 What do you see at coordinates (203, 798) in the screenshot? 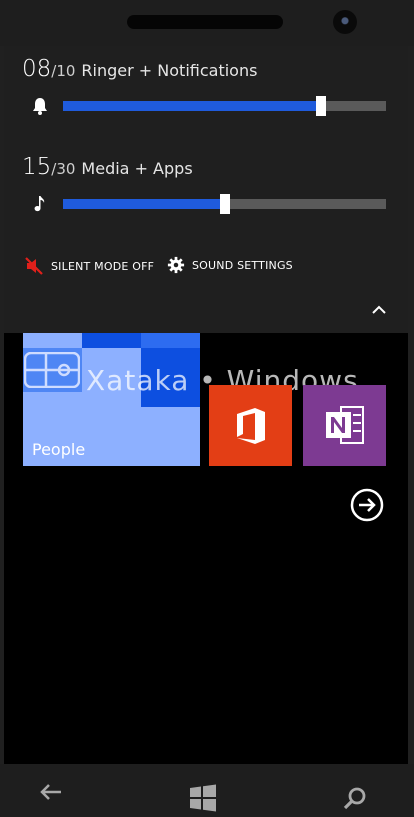
I see `windows-logo-icon` at bounding box center [203, 798].